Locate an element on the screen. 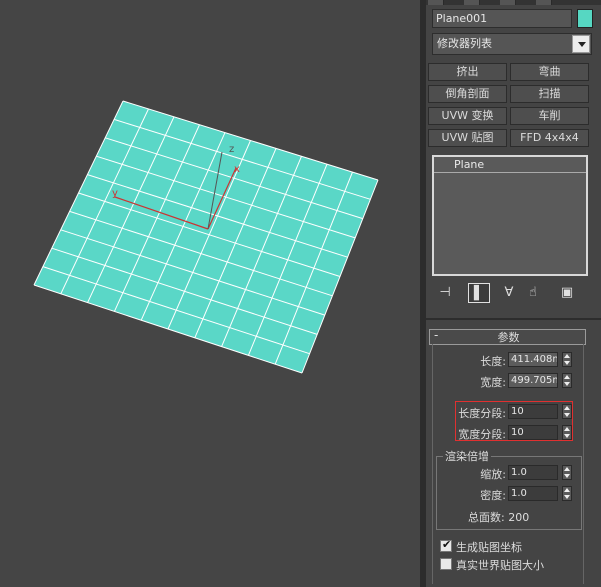 The height and width of the screenshot is (587, 601). width-spinner is located at coordinates (567, 380).